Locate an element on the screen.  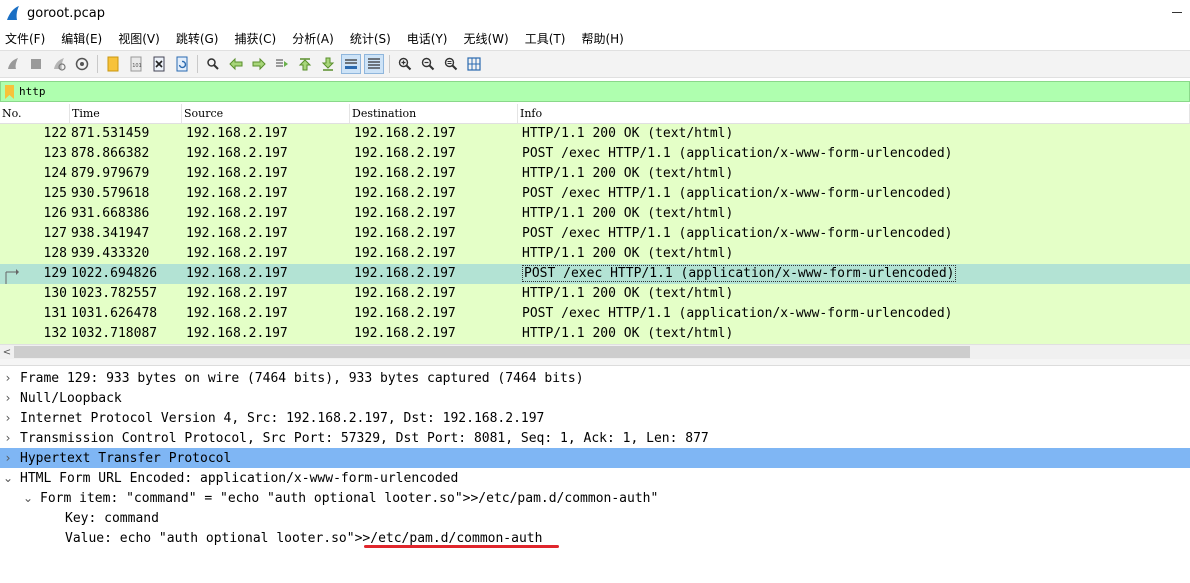
menu-telephony: 电话(Y) is located at coordinates (430, 38).